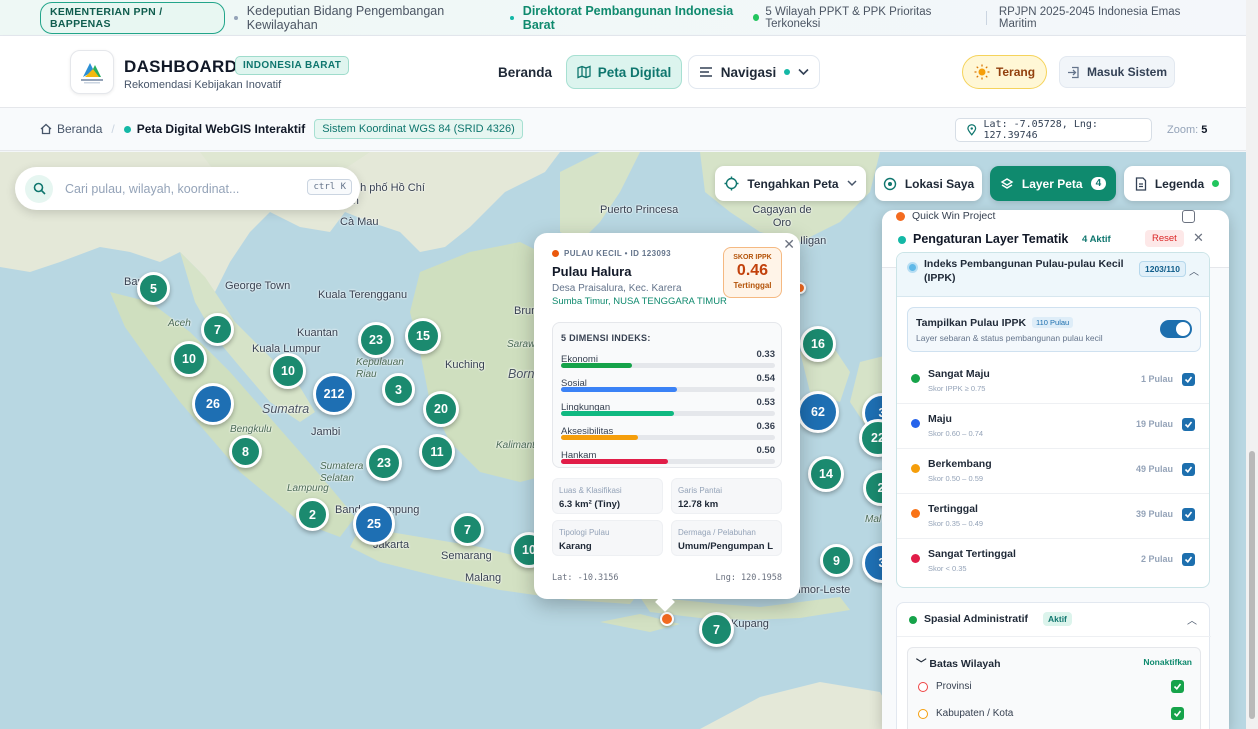 The width and height of the screenshot is (1258, 729). I want to click on reset-button: Reset, so click(1164, 238).